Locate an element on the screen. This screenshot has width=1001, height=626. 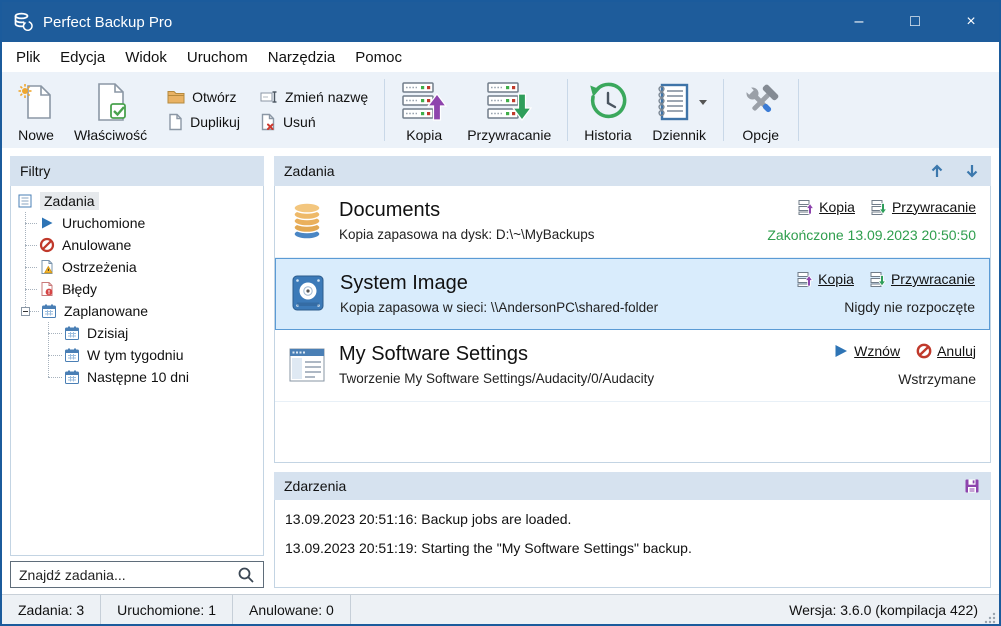
rename-button: Zmień nazwę is located at coordinates (314, 97).